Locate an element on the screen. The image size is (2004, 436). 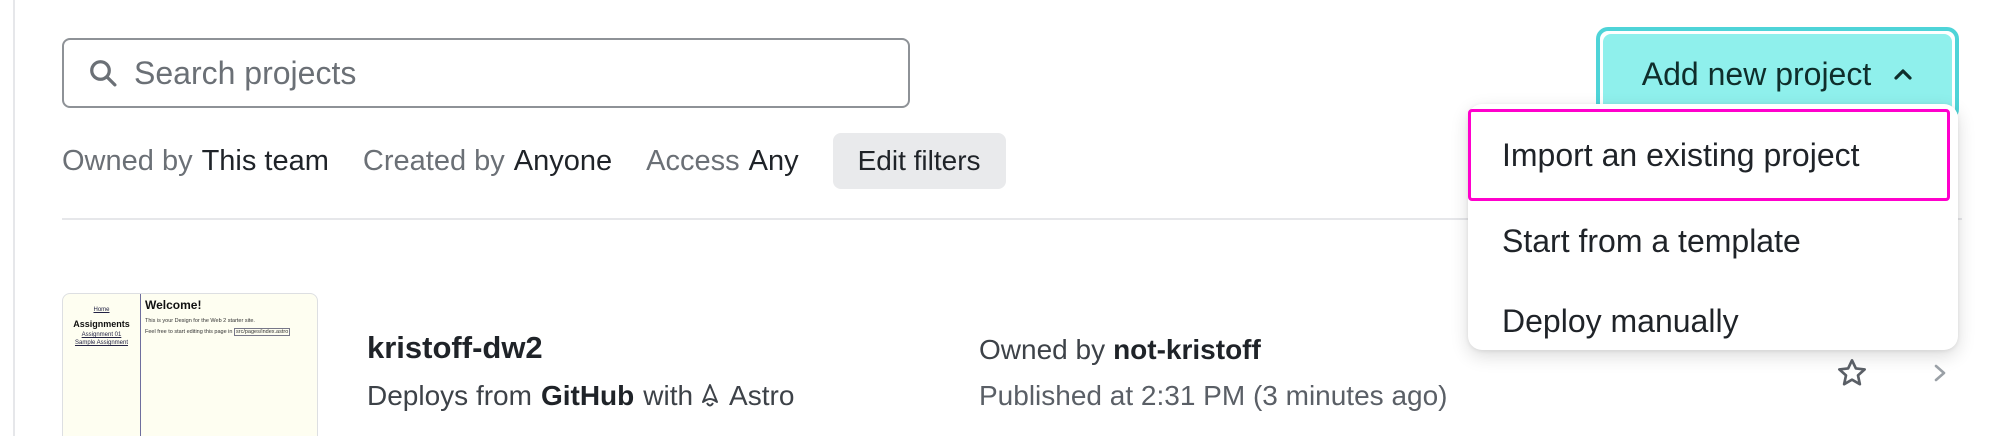
filter-owned-by: Owned by This team is located at coordinates (195, 161).